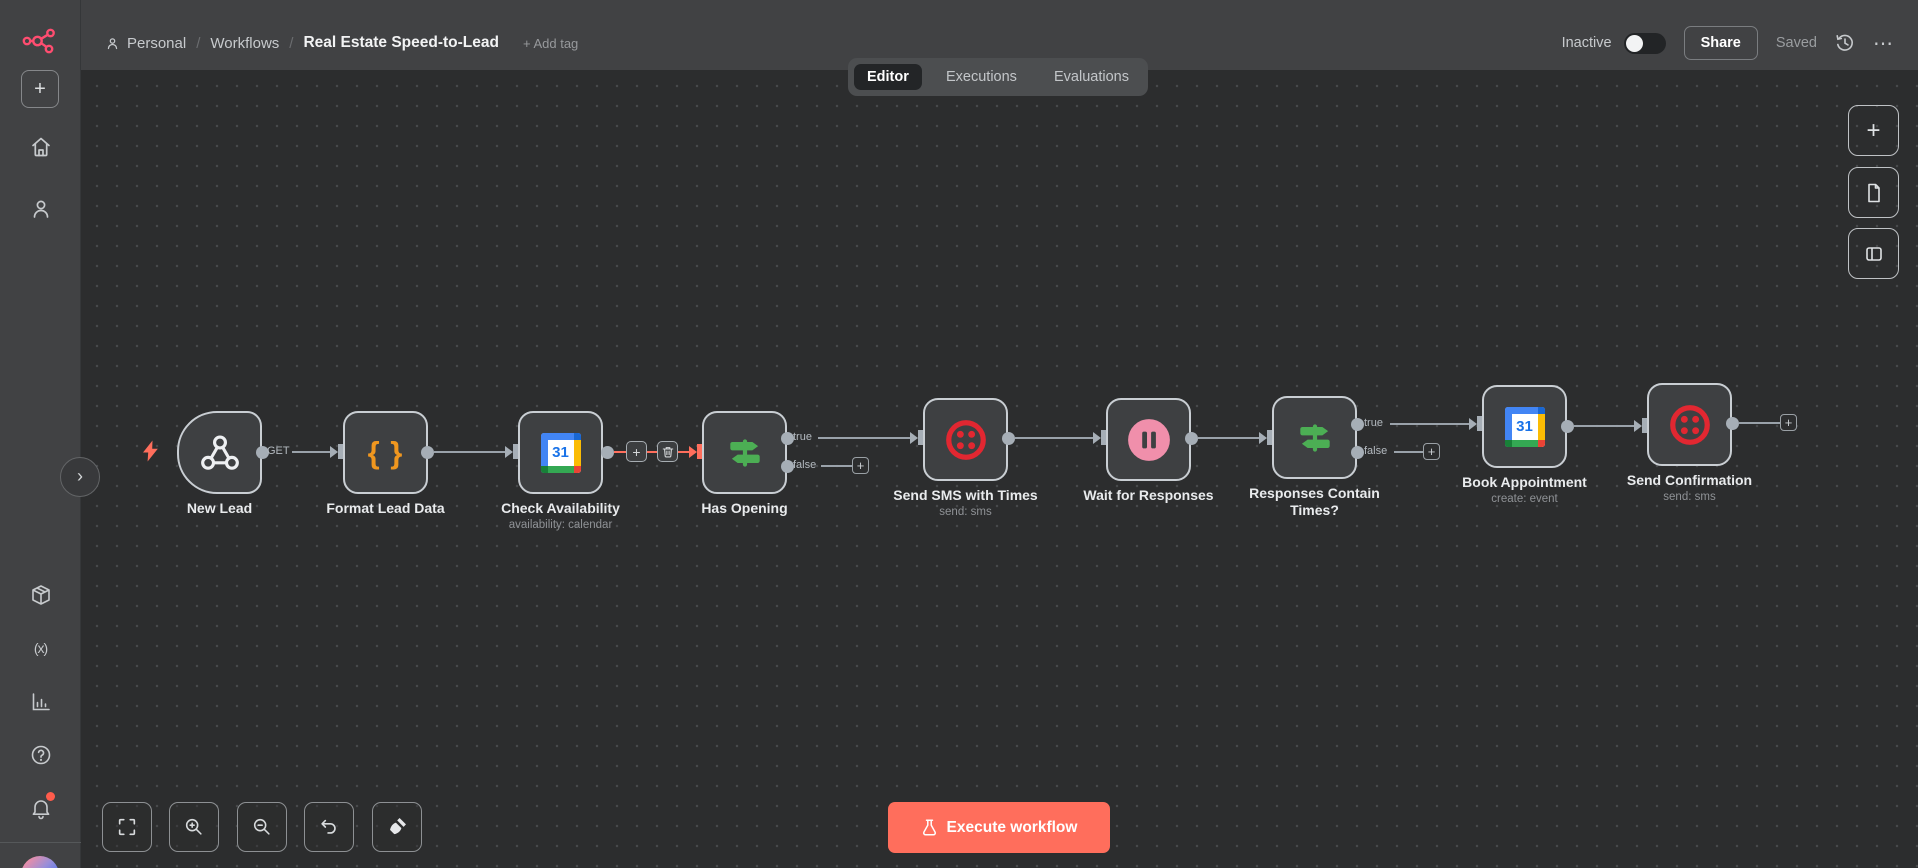 The width and height of the screenshot is (1918, 868). I want to click on breadcrumb-project: Personal, so click(145, 43).